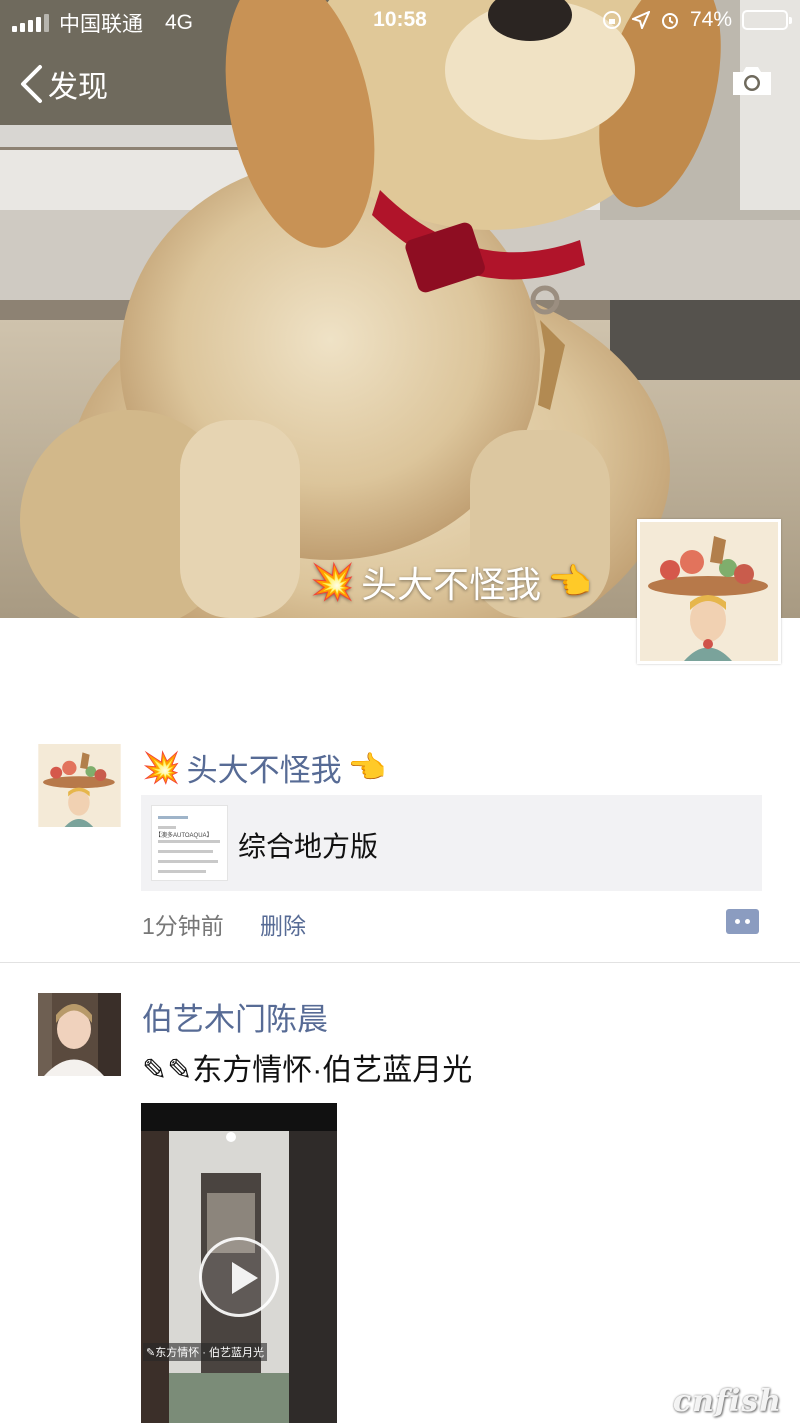  I want to click on rotation-lock-icon, so click(611, 20).